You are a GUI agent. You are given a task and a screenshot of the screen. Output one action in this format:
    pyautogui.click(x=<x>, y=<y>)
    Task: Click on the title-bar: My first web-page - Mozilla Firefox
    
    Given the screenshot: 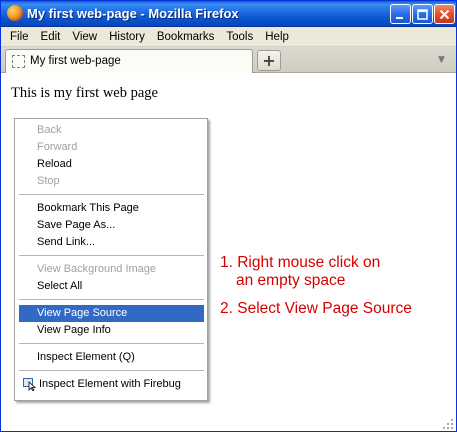 What is the action you would take?
    pyautogui.click(x=228, y=14)
    